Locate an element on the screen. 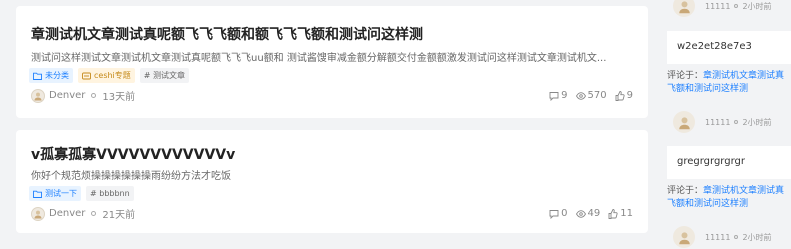 This screenshot has height=249, width=791. post-stats: 0 49 11 is located at coordinates (591, 213).